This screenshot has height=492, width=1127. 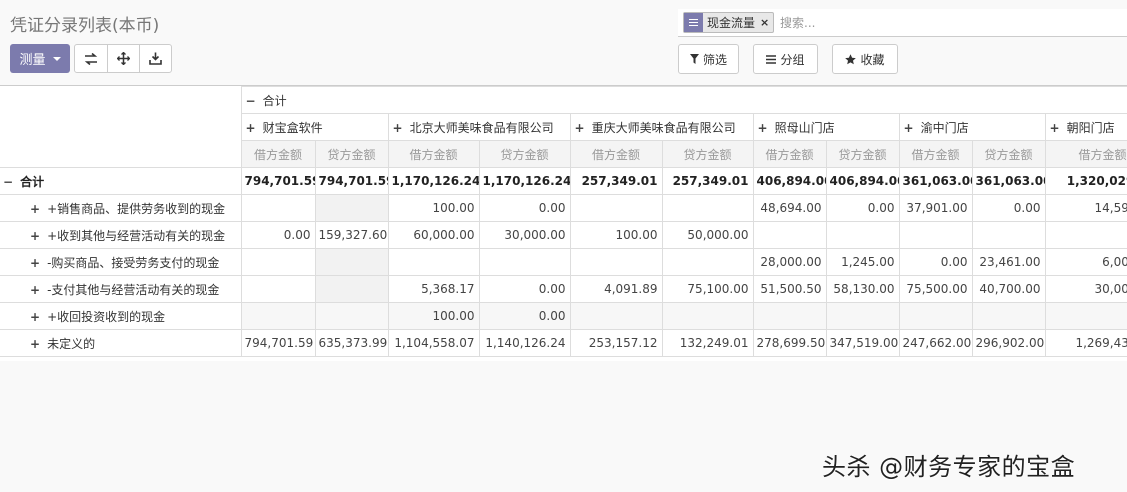 What do you see at coordinates (1085, 208) in the screenshot?
I see `value-cell: 14,594.00` at bounding box center [1085, 208].